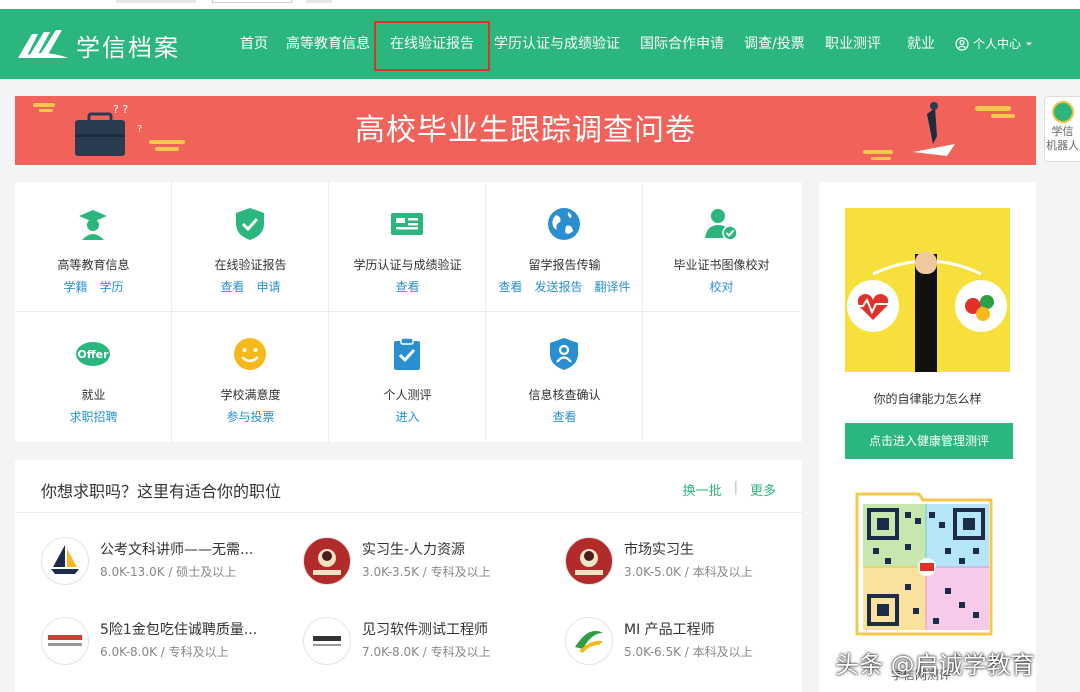 The width and height of the screenshot is (1080, 692). Describe the element at coordinates (164, 652) in the screenshot. I see `job-meta: 6.0K-8.0K / 专科及以上` at that location.